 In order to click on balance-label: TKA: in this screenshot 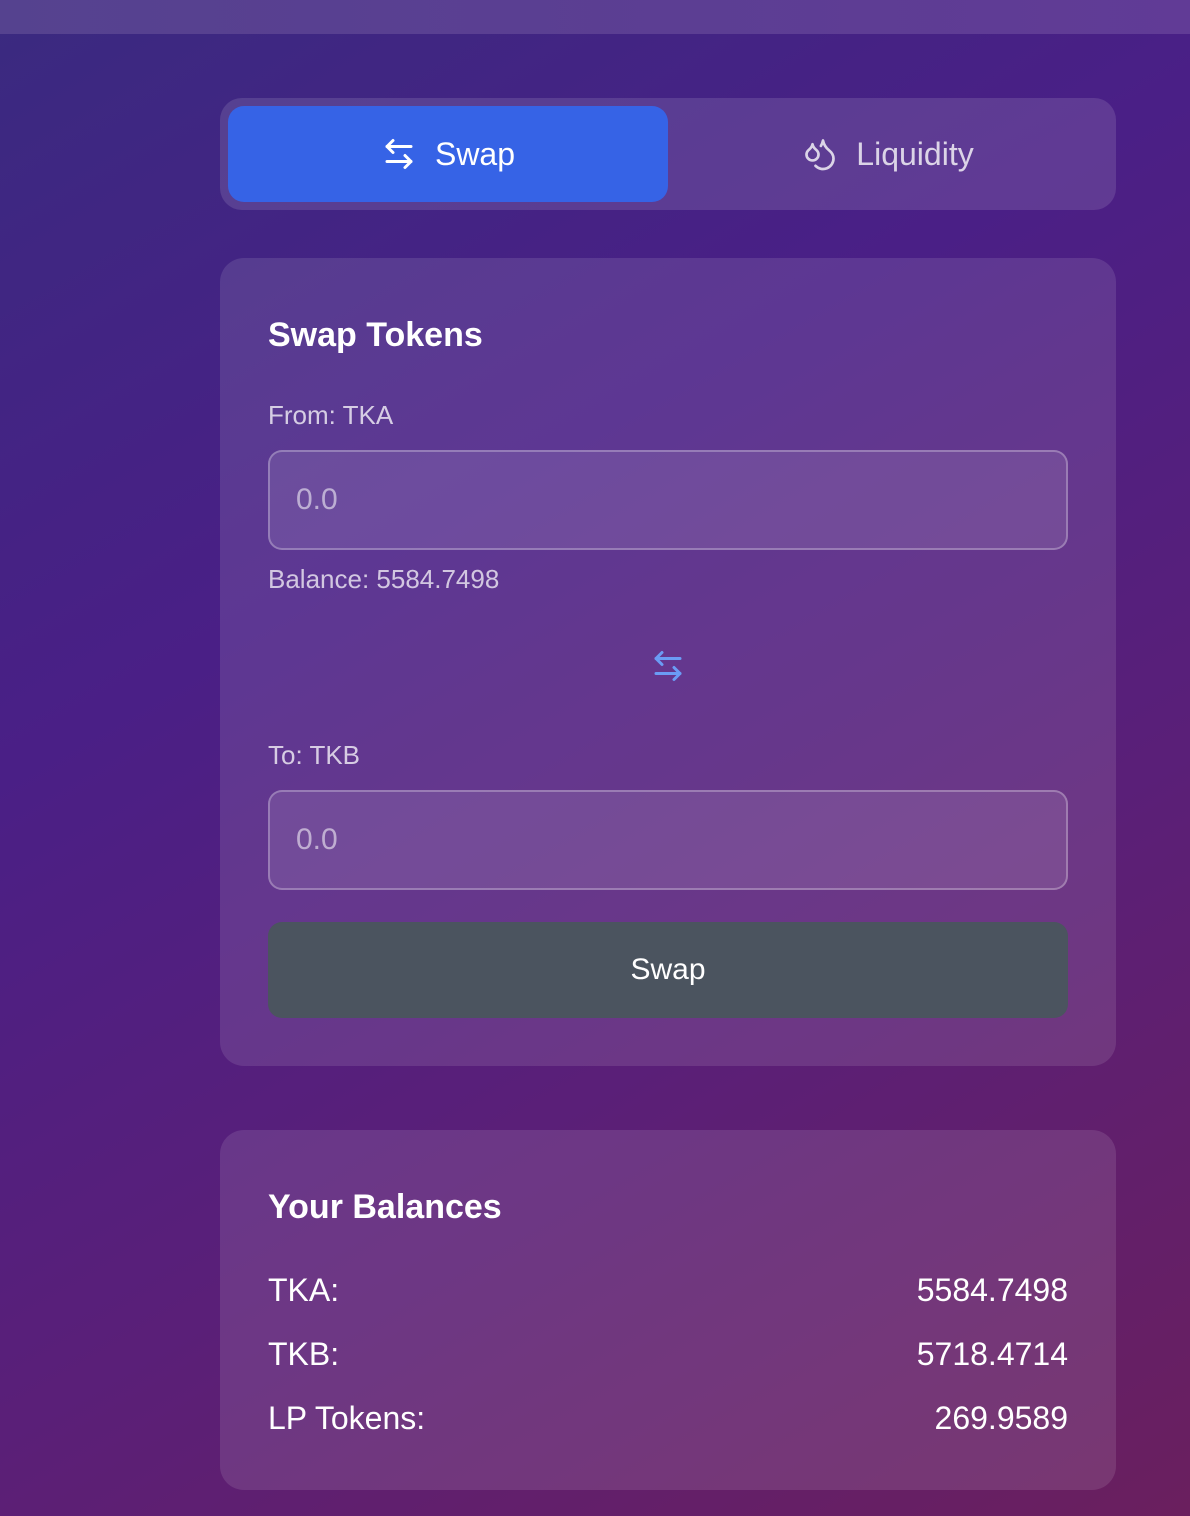, I will do `click(304, 1290)`.